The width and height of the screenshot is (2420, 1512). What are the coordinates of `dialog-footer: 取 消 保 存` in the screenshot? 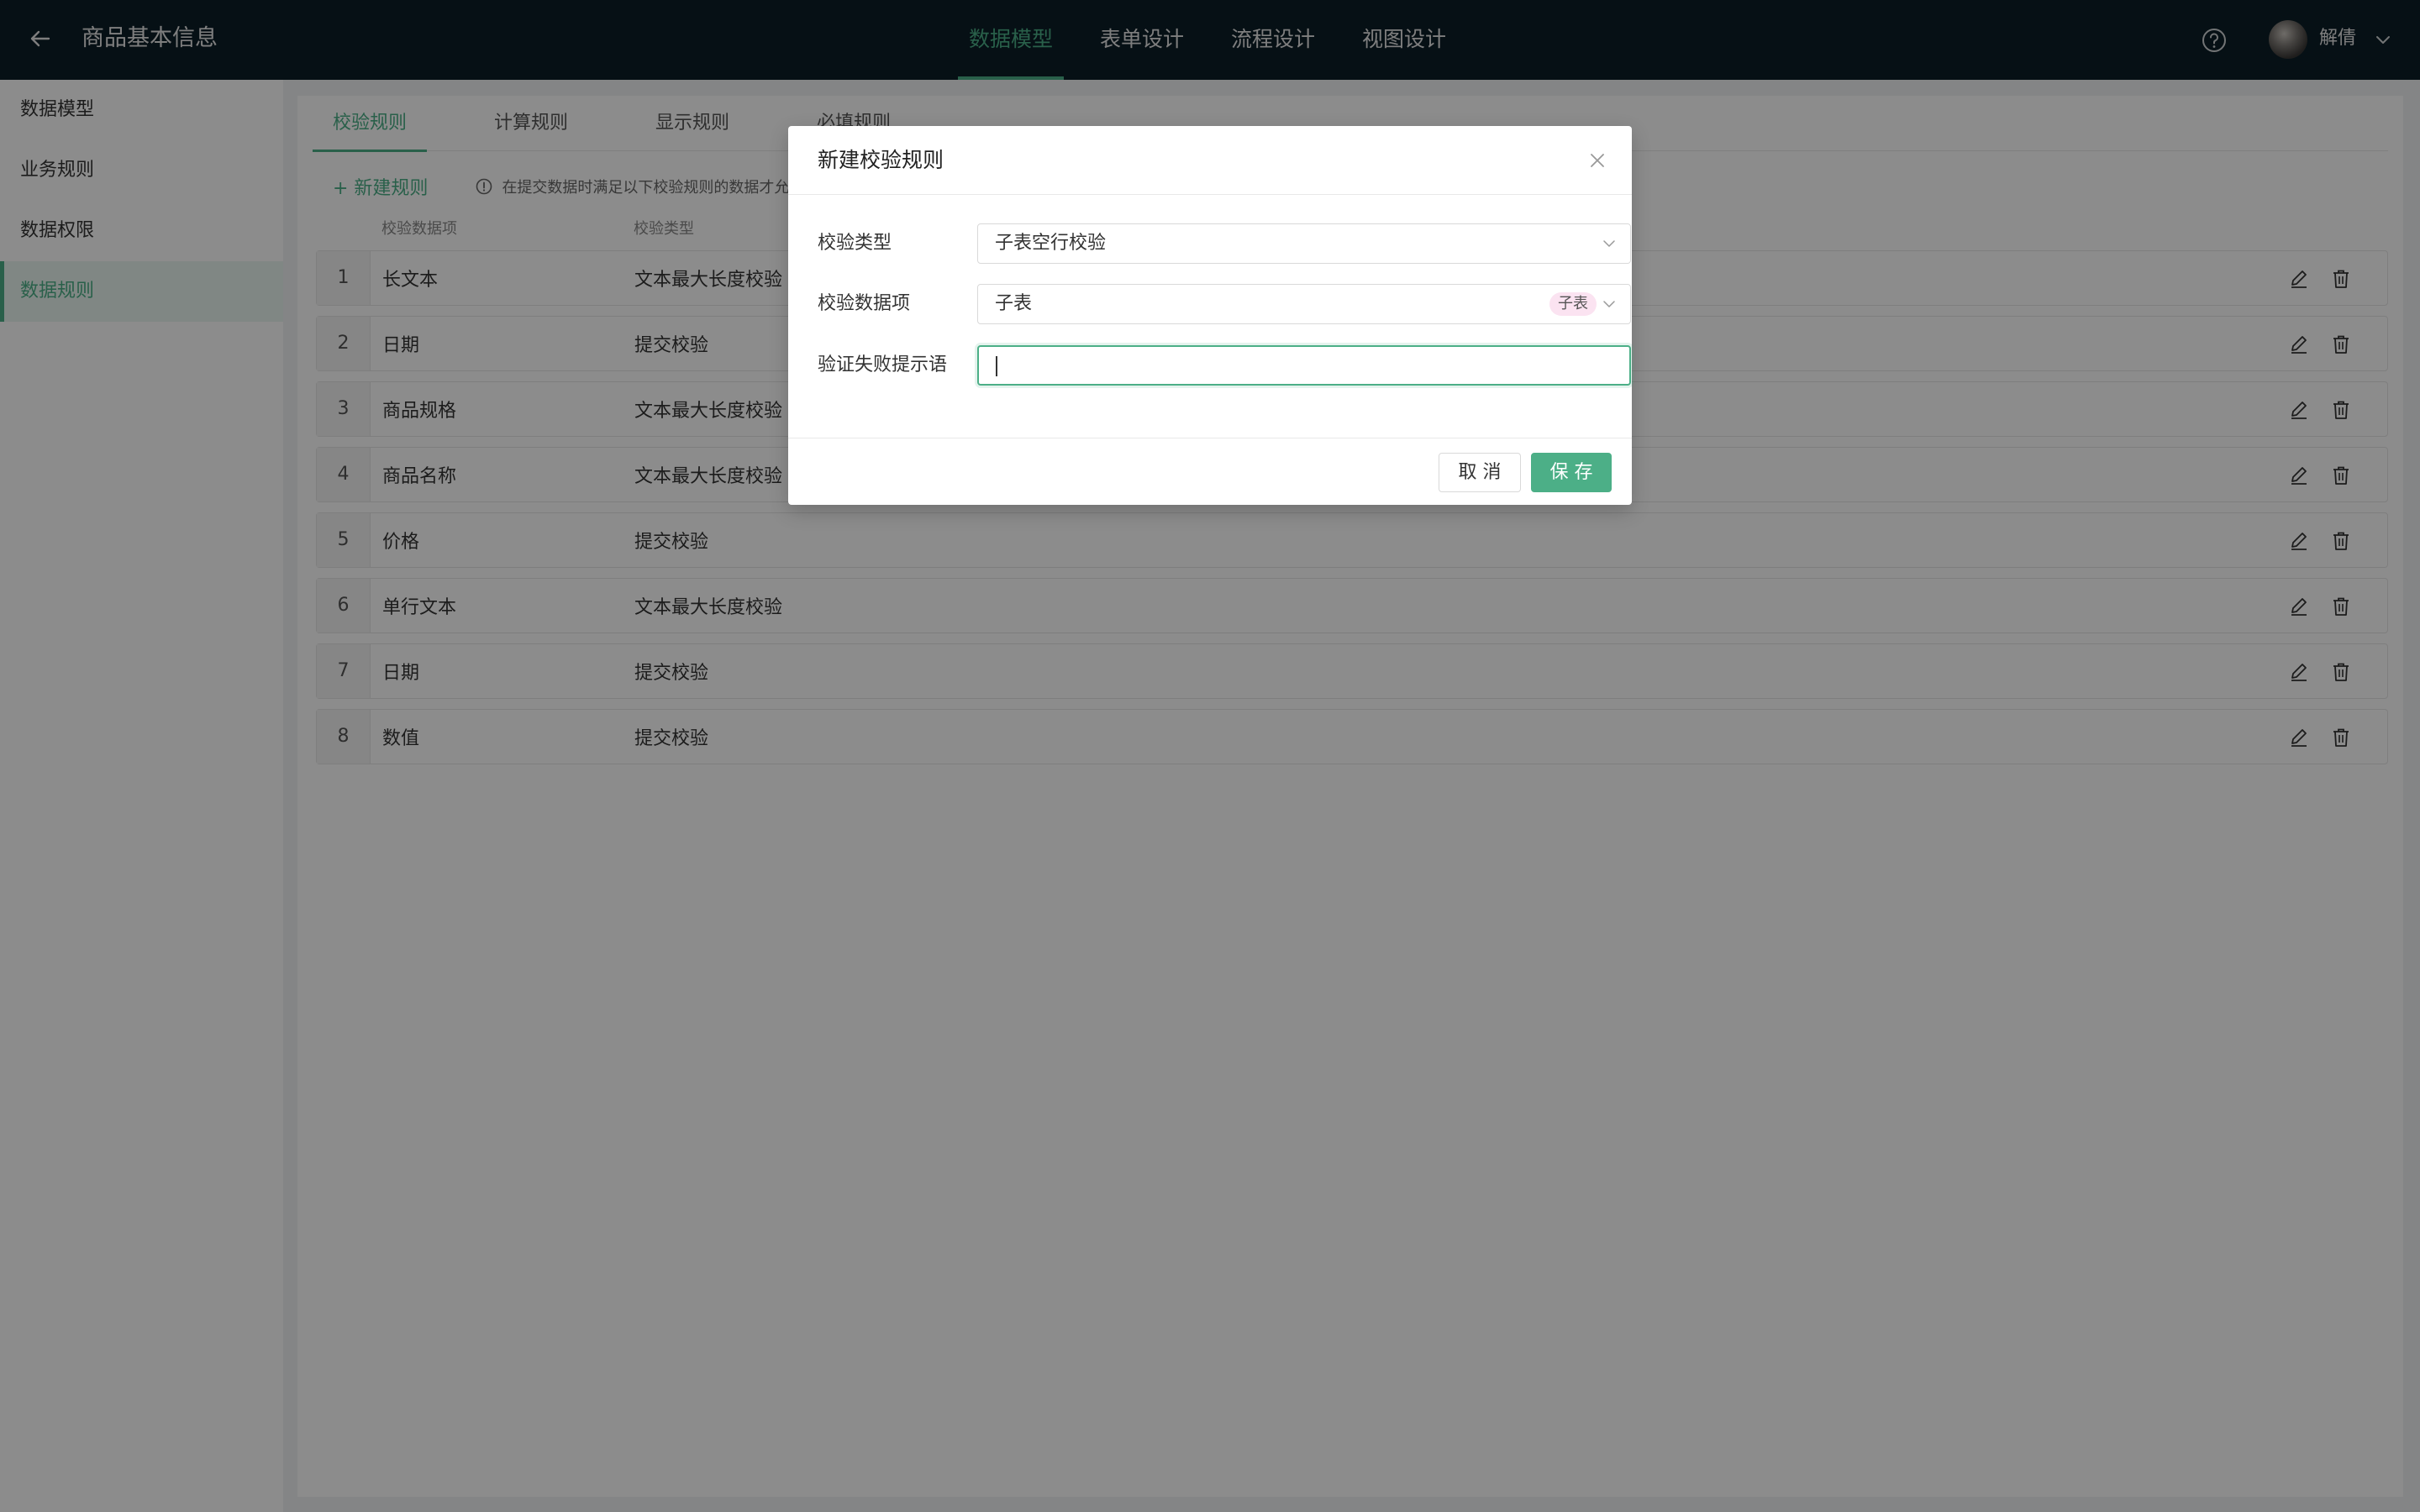 It's located at (1210, 471).